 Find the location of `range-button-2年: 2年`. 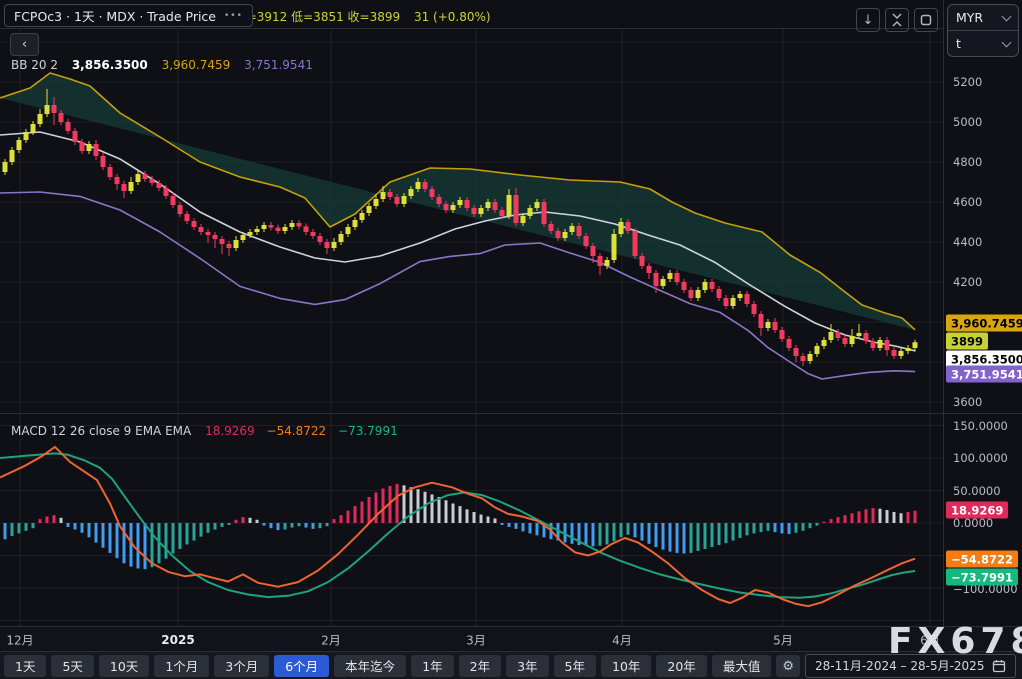

range-button-2年: 2年 is located at coordinates (480, 665).